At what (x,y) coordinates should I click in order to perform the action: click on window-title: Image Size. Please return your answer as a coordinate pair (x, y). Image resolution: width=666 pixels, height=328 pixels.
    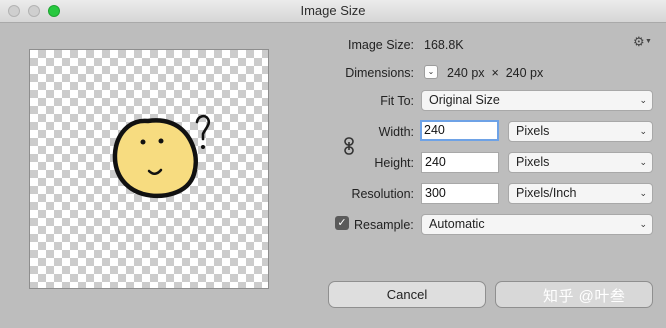
    Looking at the image, I should click on (333, 10).